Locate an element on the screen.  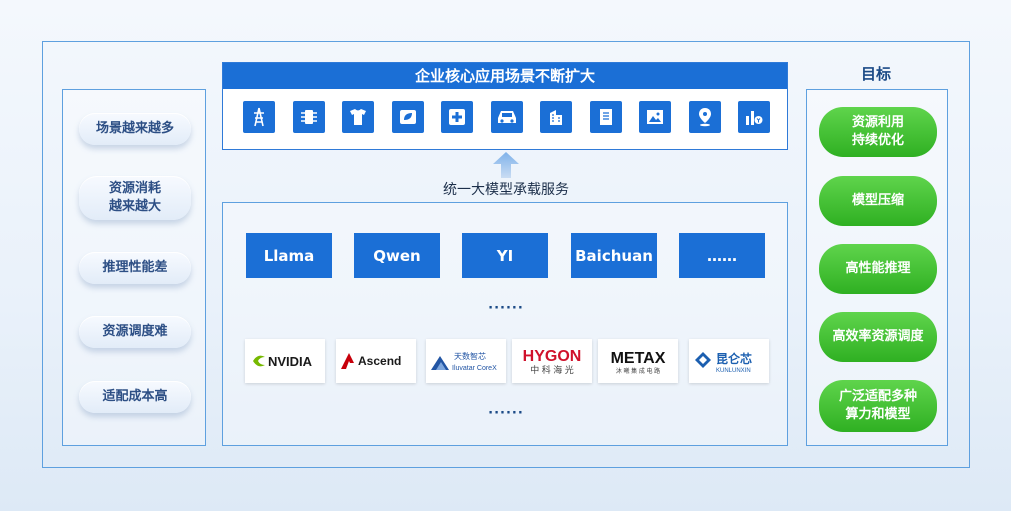
scenarios-box: 企业核心应用场景不断扩大 is located at coordinates (505, 106).